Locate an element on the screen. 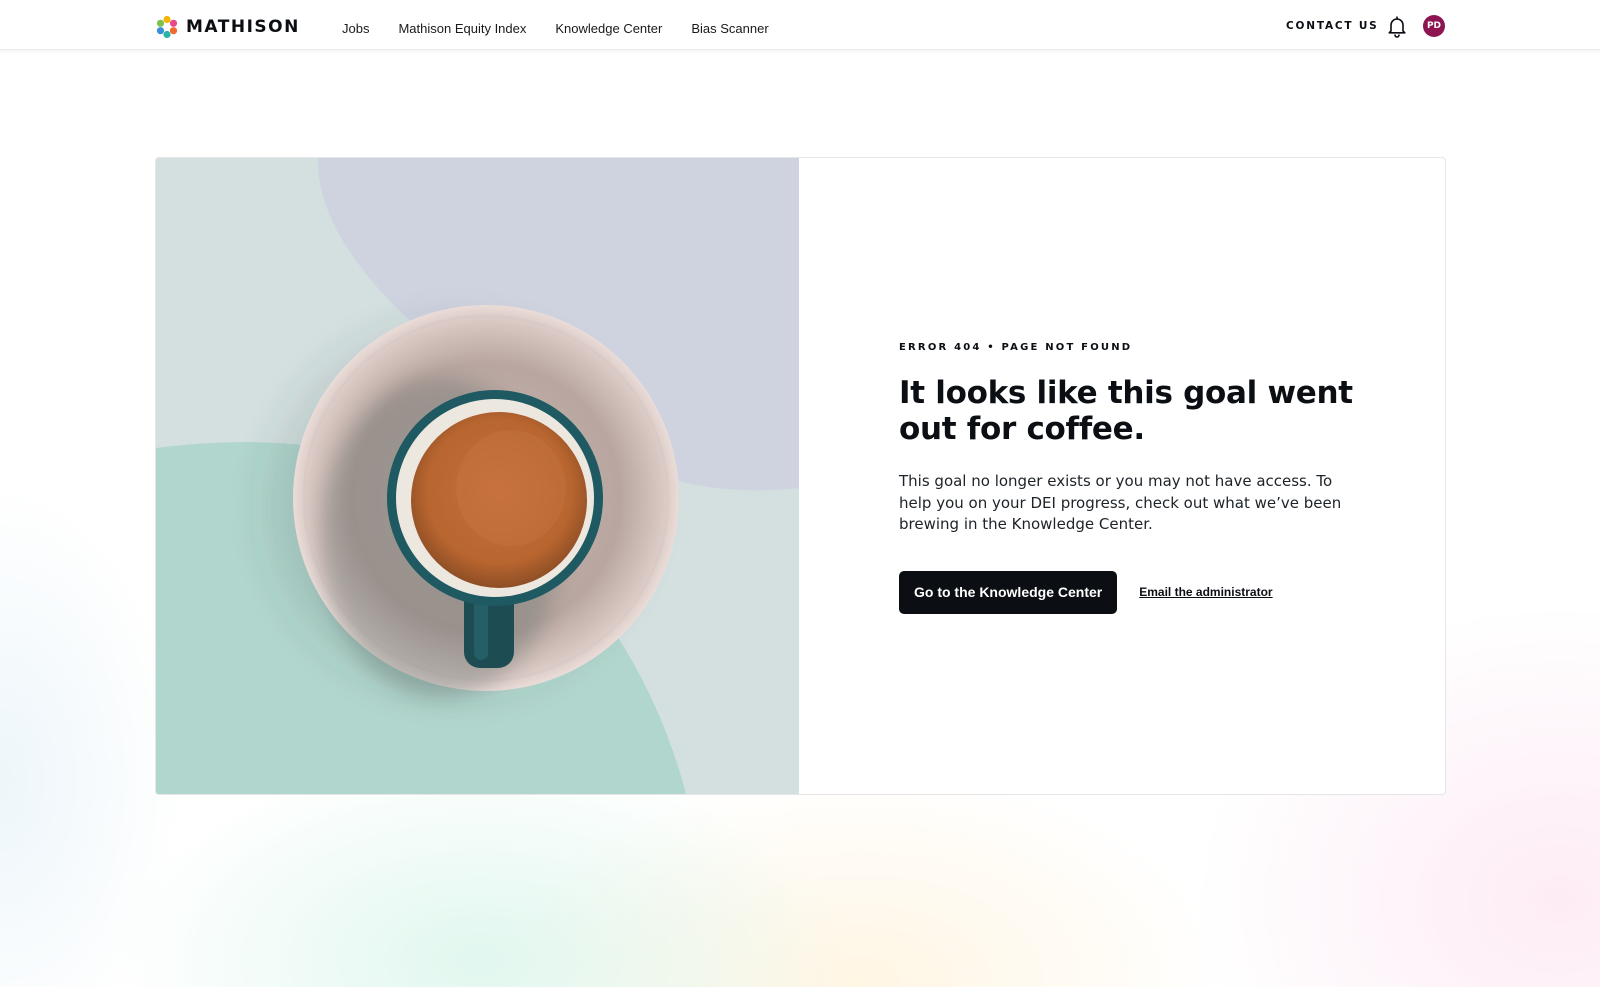 This screenshot has width=1600, height=987. logo-wordmark: MATHISON is located at coordinates (243, 27).